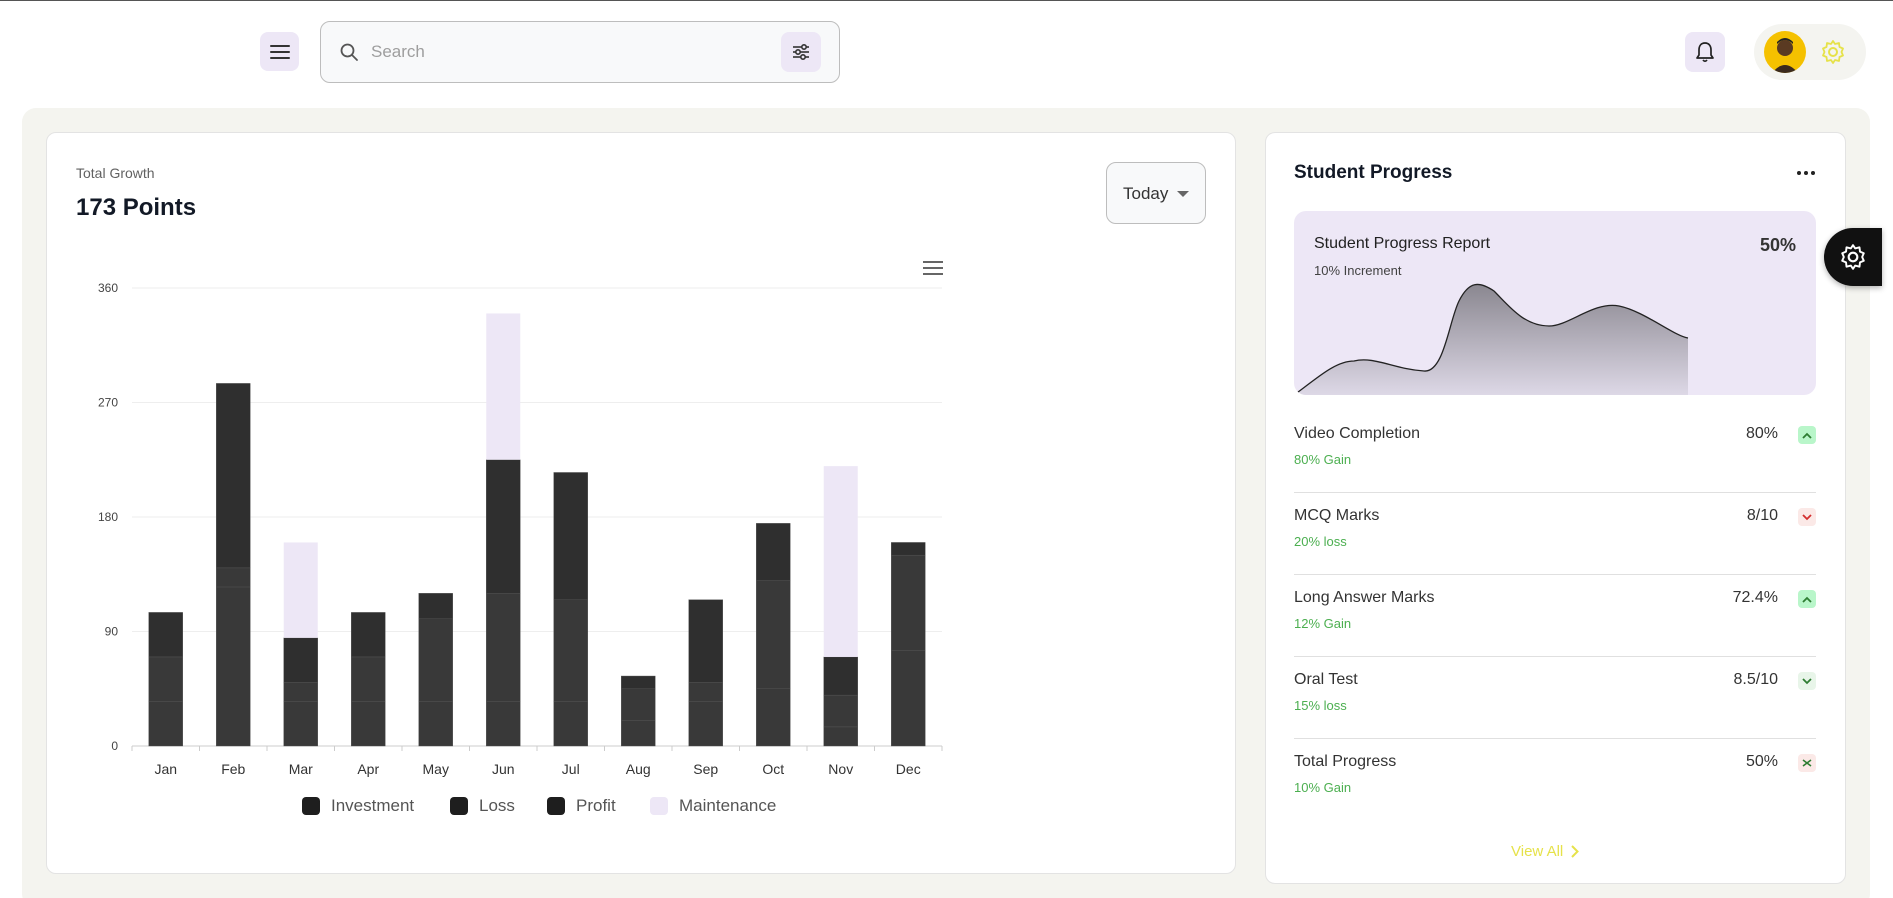  I want to click on x-tick-label: Oct, so click(773, 769).